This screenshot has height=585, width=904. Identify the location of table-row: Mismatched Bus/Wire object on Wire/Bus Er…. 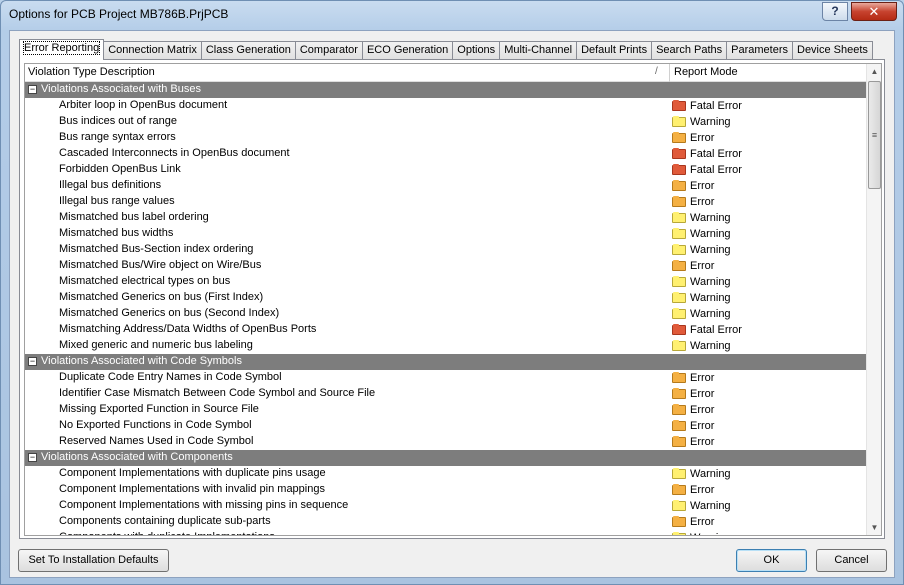
(446, 266).